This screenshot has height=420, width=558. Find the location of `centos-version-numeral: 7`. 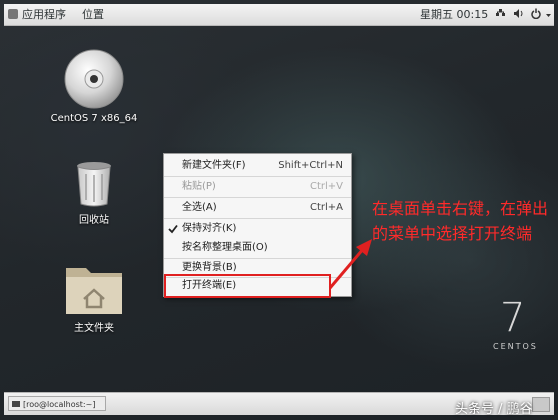

centos-version-numeral: 7 is located at coordinates (513, 318).